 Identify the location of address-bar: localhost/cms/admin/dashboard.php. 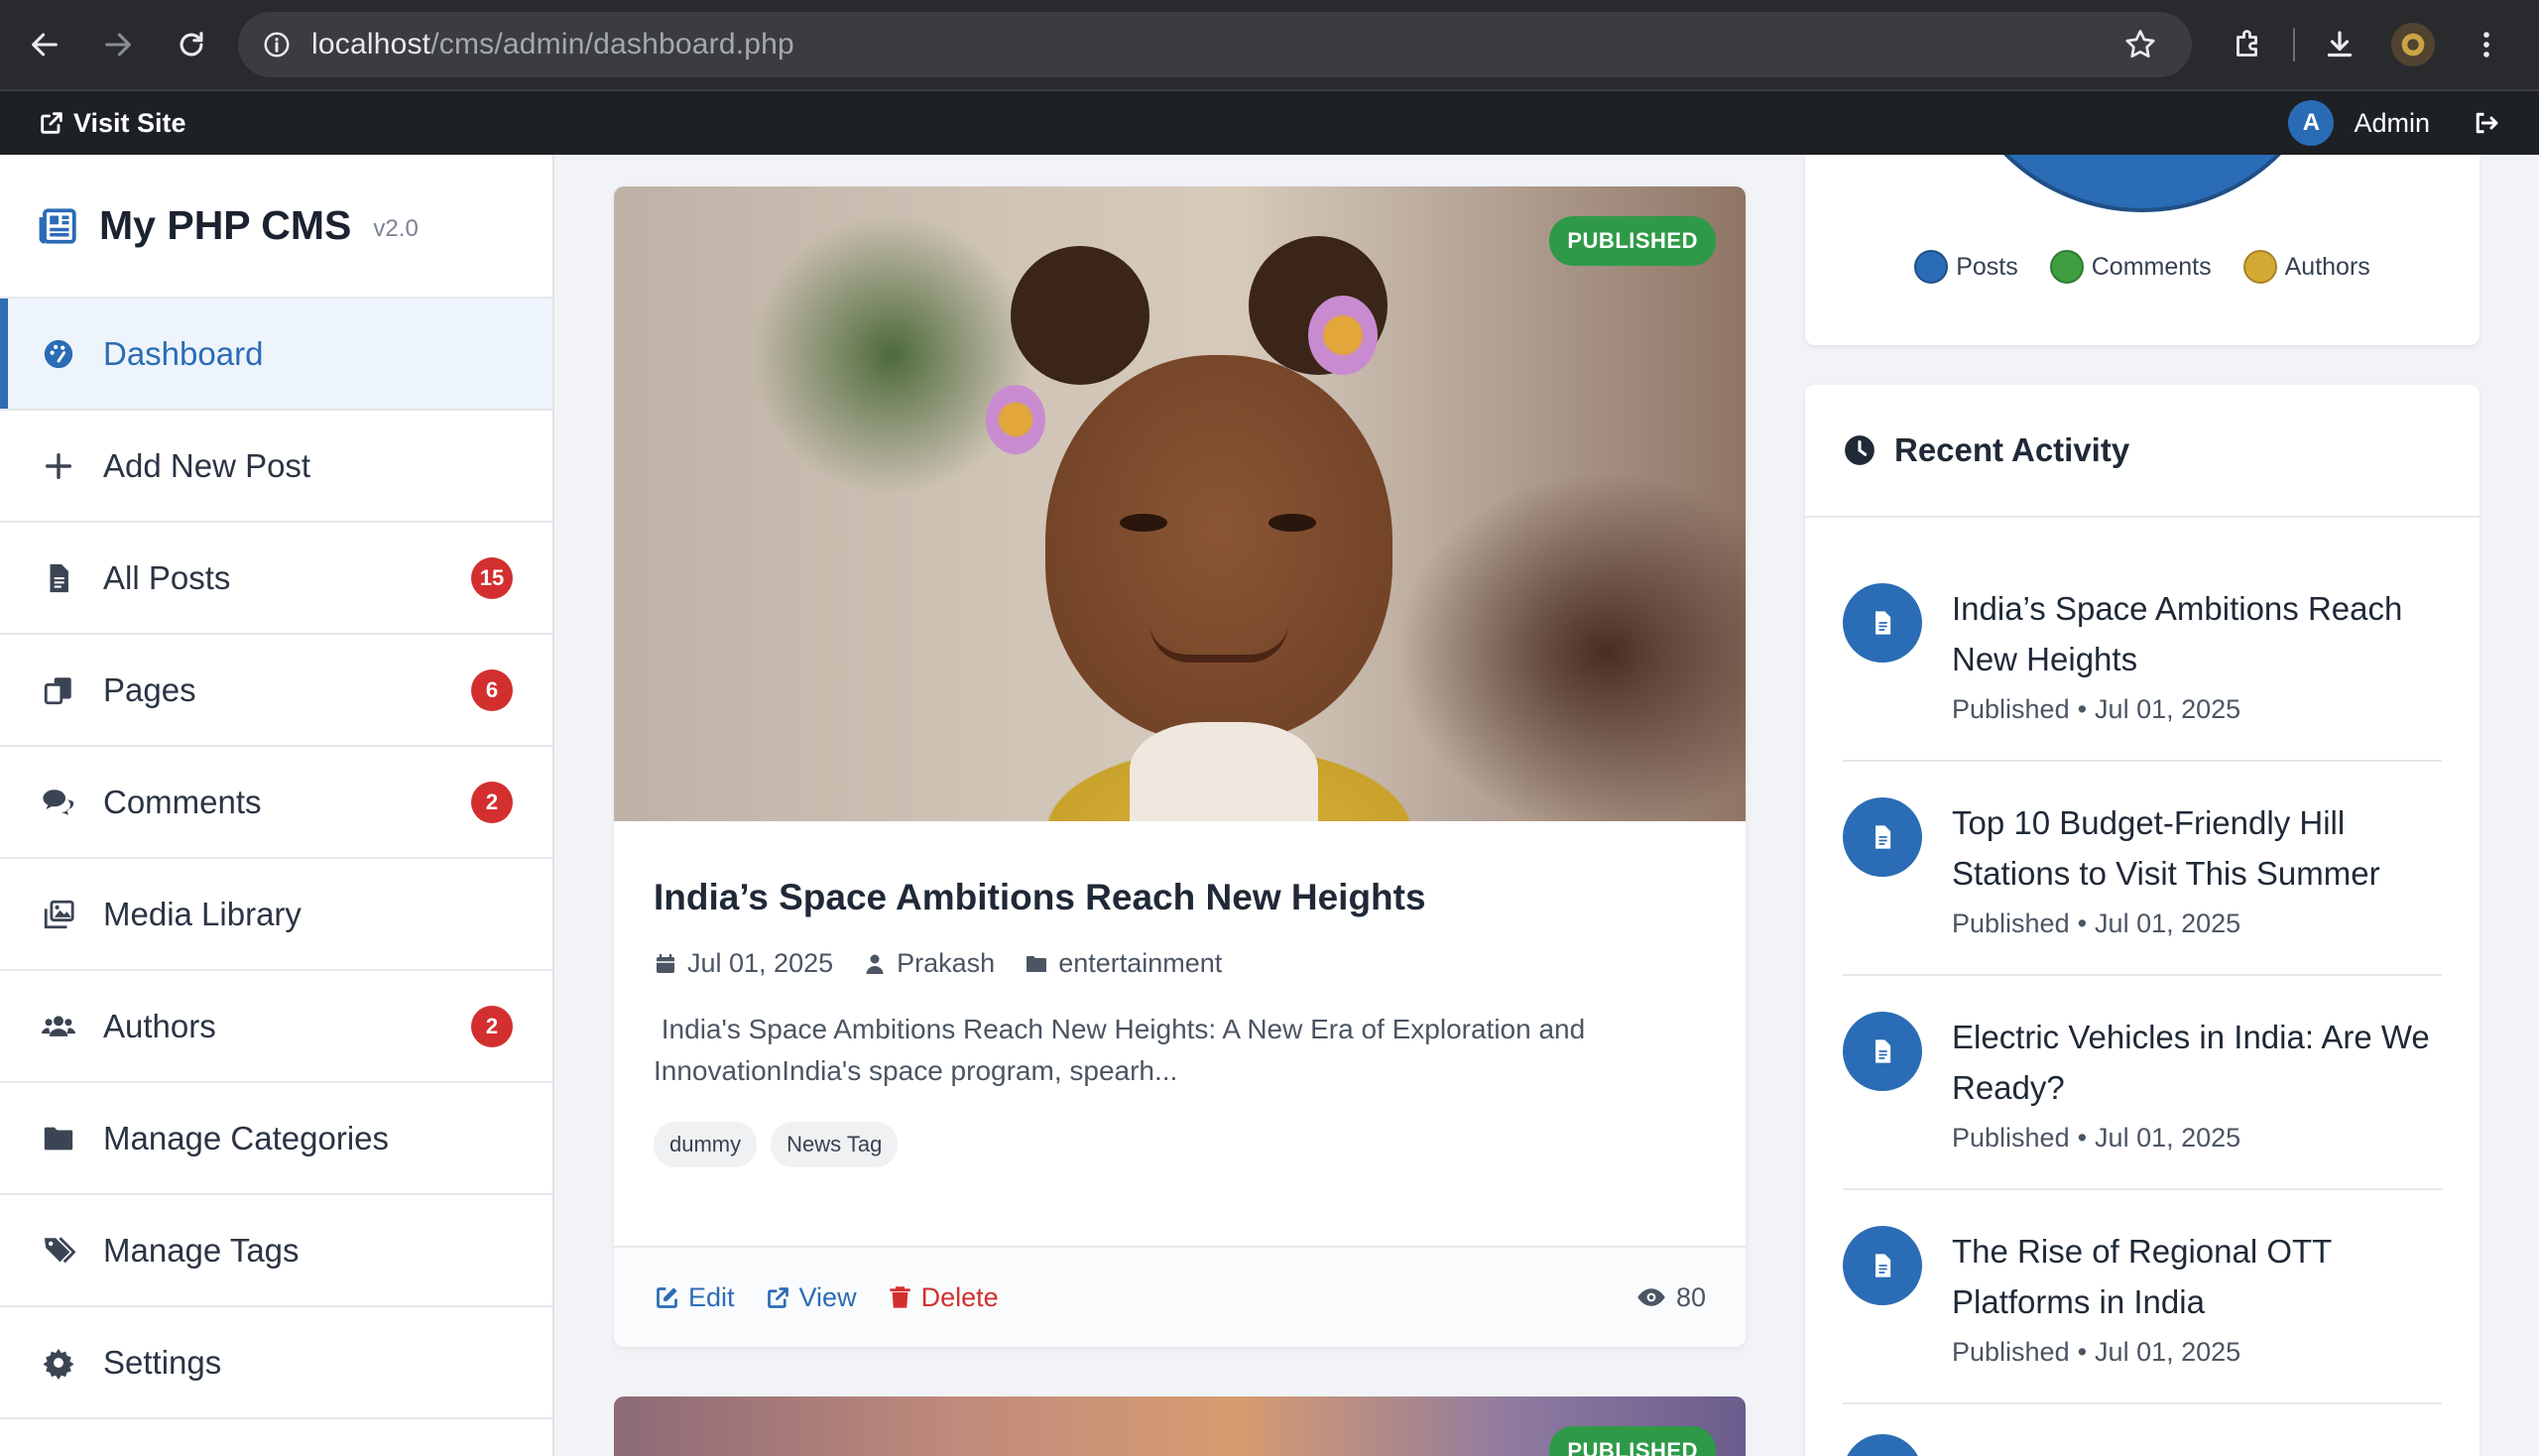
(1215, 44).